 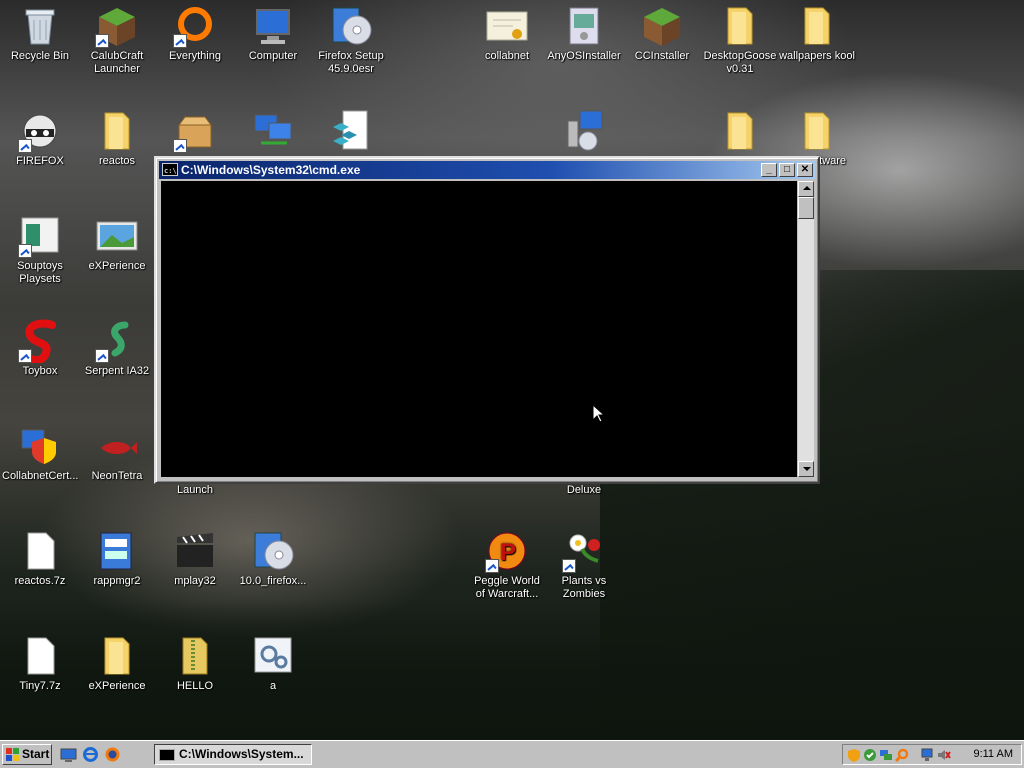 I want to click on window-titlebar: C:\Windows\System32\cmd.exe _ □ ✕, so click(x=487, y=170).